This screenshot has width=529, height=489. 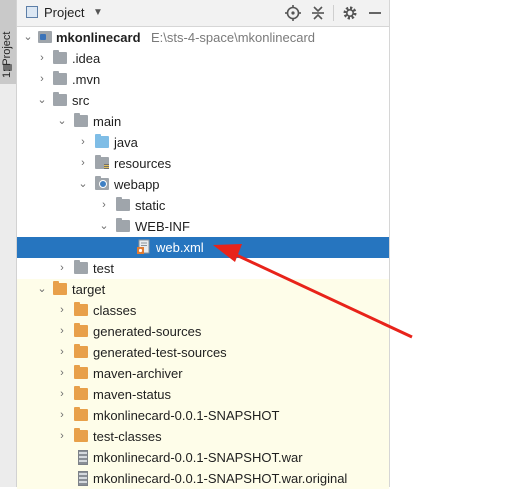 What do you see at coordinates (350, 13) in the screenshot?
I see `settings-icon` at bounding box center [350, 13].